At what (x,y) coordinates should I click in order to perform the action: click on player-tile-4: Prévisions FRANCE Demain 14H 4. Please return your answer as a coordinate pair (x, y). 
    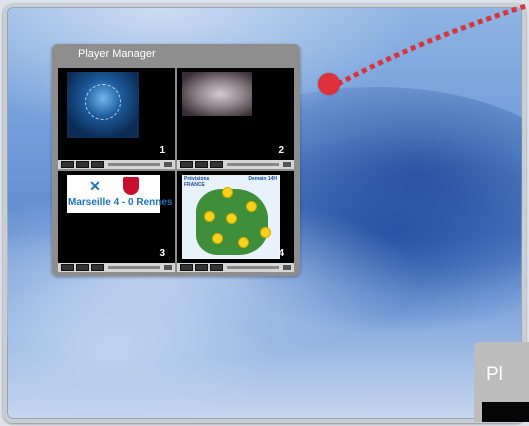
    Looking at the image, I should click on (235, 221).